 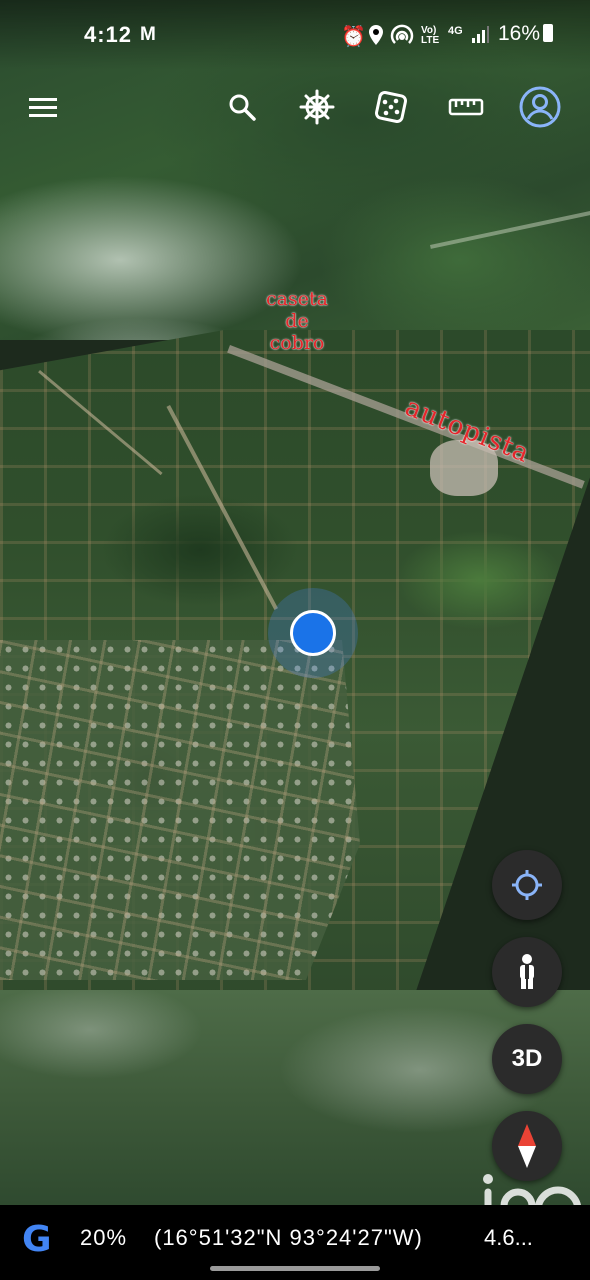 What do you see at coordinates (526, 34) in the screenshot?
I see `battery-indicator: 16%` at bounding box center [526, 34].